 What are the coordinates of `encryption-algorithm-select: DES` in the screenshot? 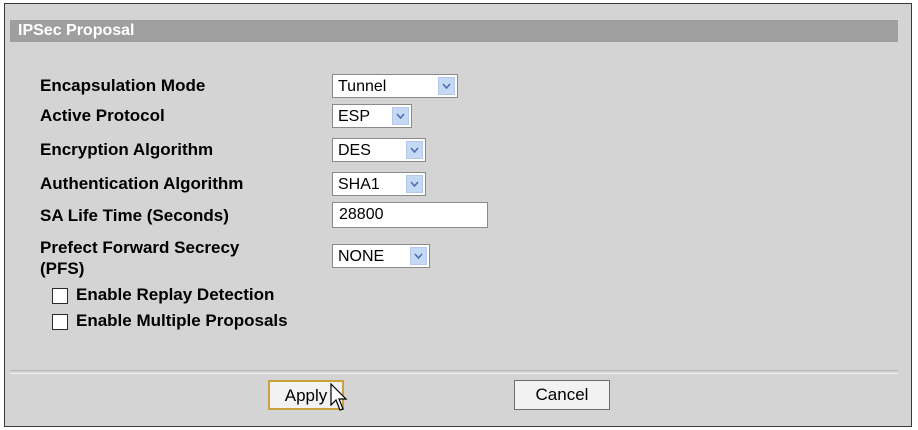 It's located at (379, 150).